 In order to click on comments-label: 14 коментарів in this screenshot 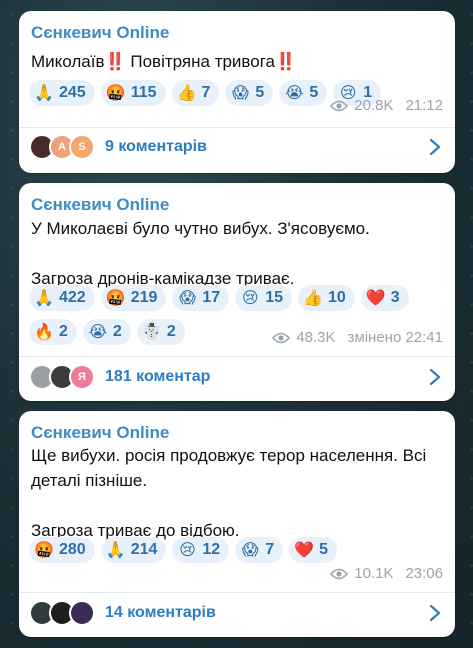, I will do `click(160, 612)`.